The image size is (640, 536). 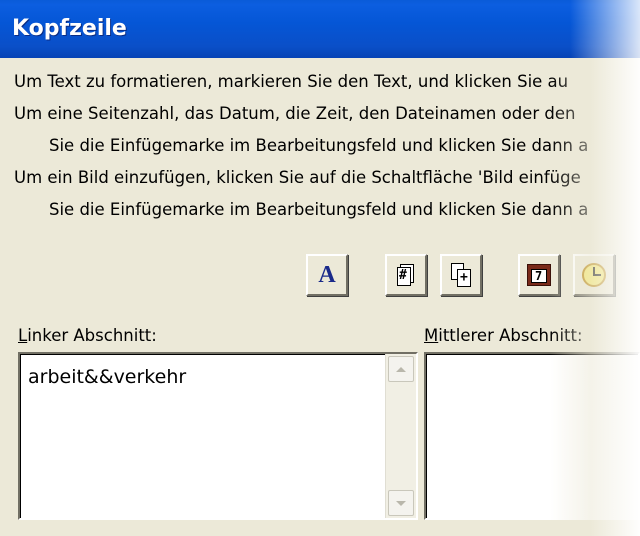 I want to click on font-icon: A, so click(x=327, y=275).